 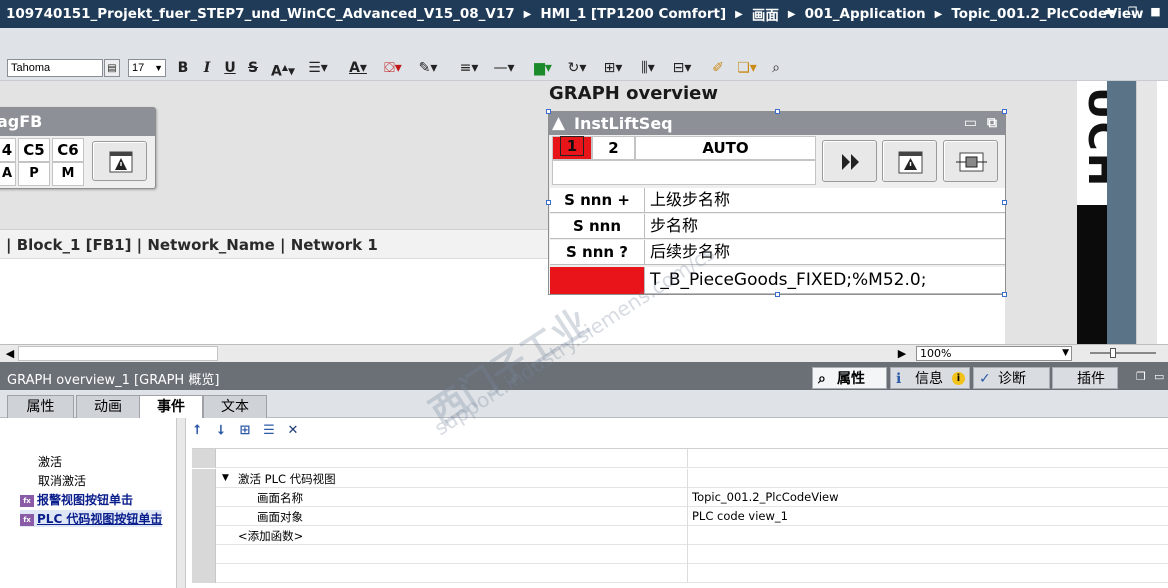 I want to click on arrange-icon: ▆▾, so click(x=543, y=68).